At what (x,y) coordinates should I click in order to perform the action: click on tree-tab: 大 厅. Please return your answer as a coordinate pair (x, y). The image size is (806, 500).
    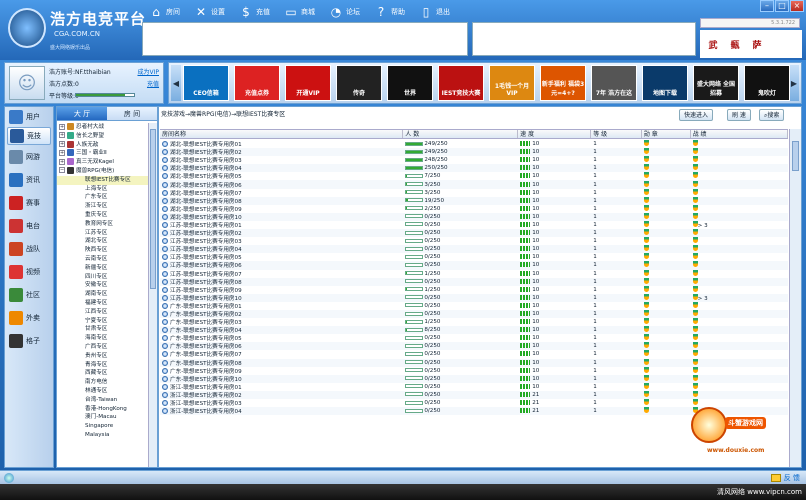
    Looking at the image, I should click on (82, 113).